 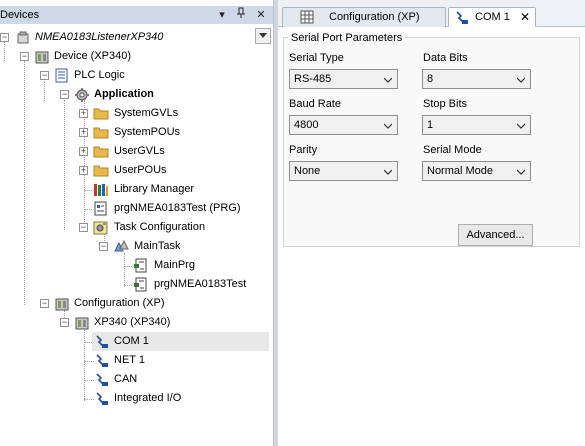 What do you see at coordinates (126, 379) in the screenshot?
I see `tree-item-label: CAN` at bounding box center [126, 379].